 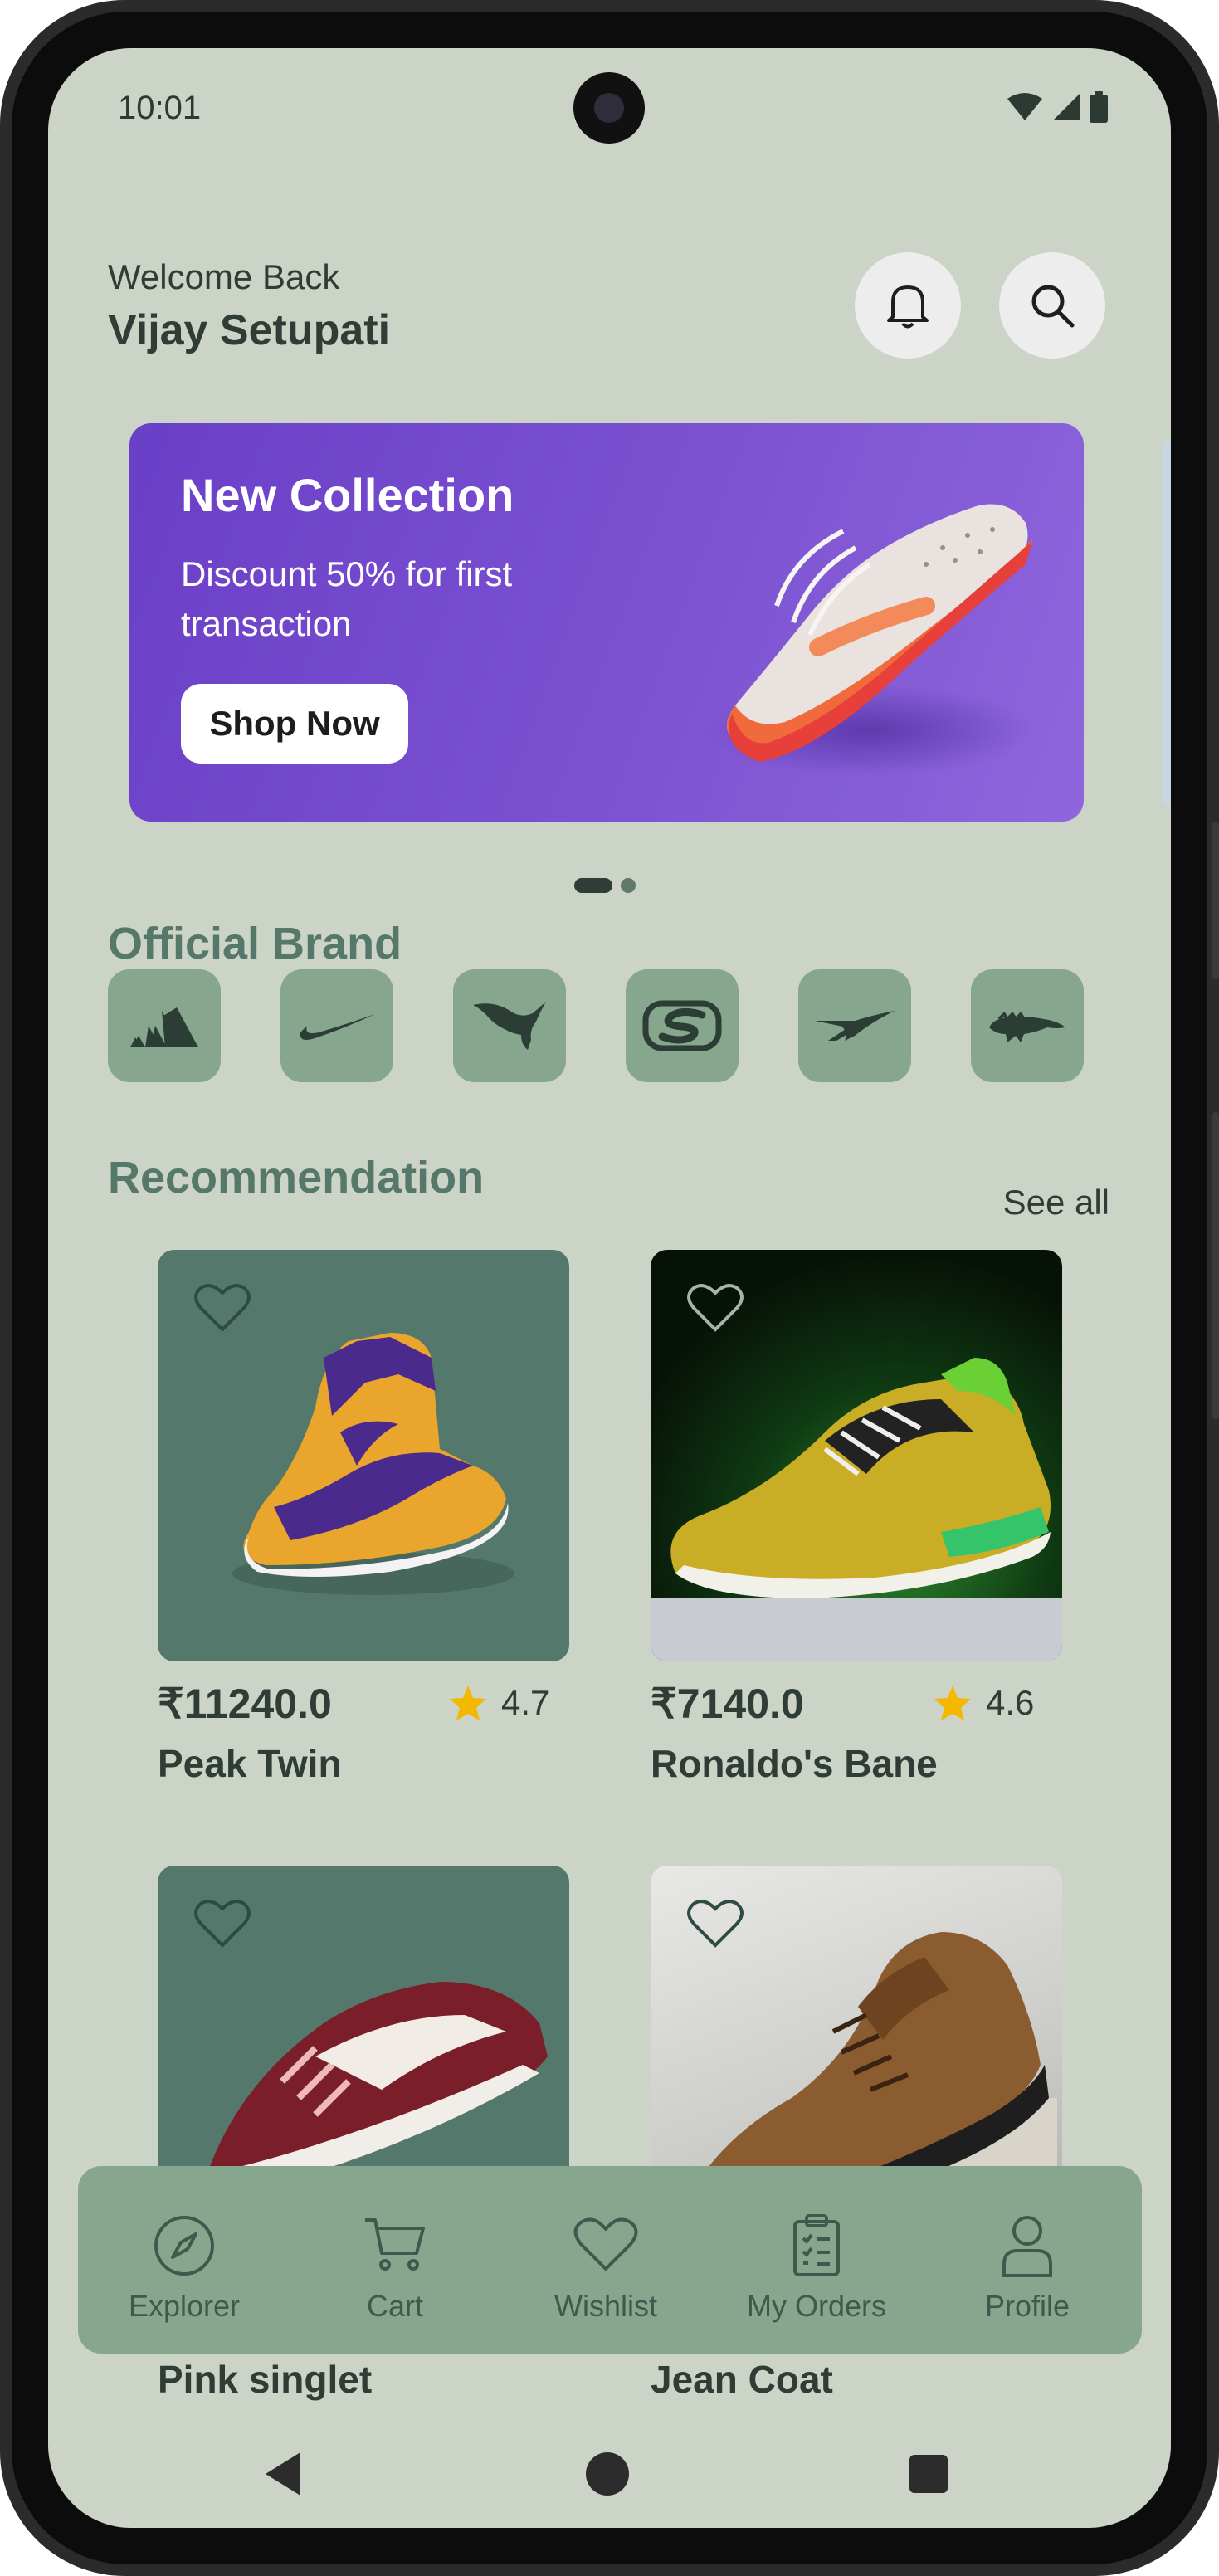 I want to click on puma-logo-icon, so click(x=509, y=1026).